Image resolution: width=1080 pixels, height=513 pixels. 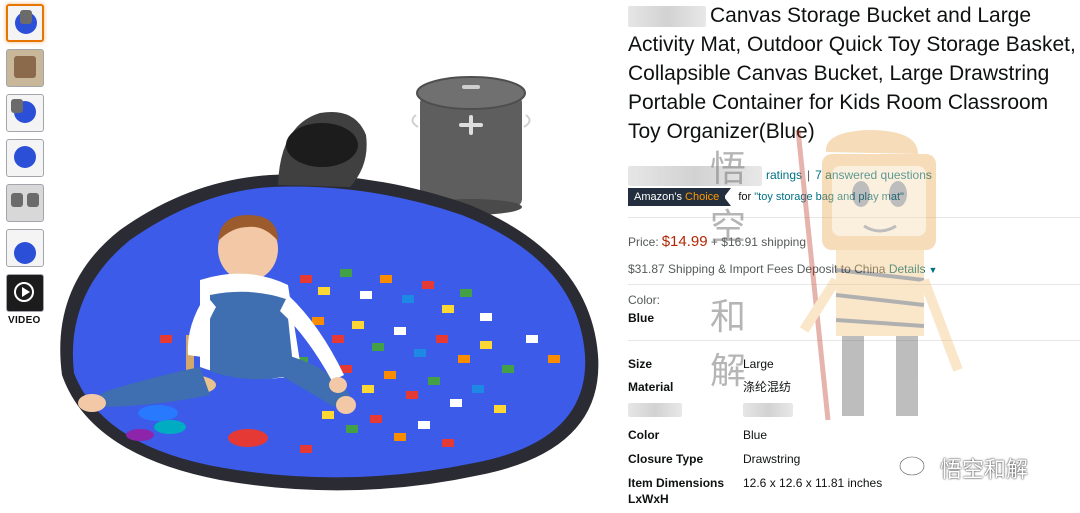 What do you see at coordinates (933, 270) in the screenshot?
I see `chevron-down-icon: ▼` at bounding box center [933, 270].